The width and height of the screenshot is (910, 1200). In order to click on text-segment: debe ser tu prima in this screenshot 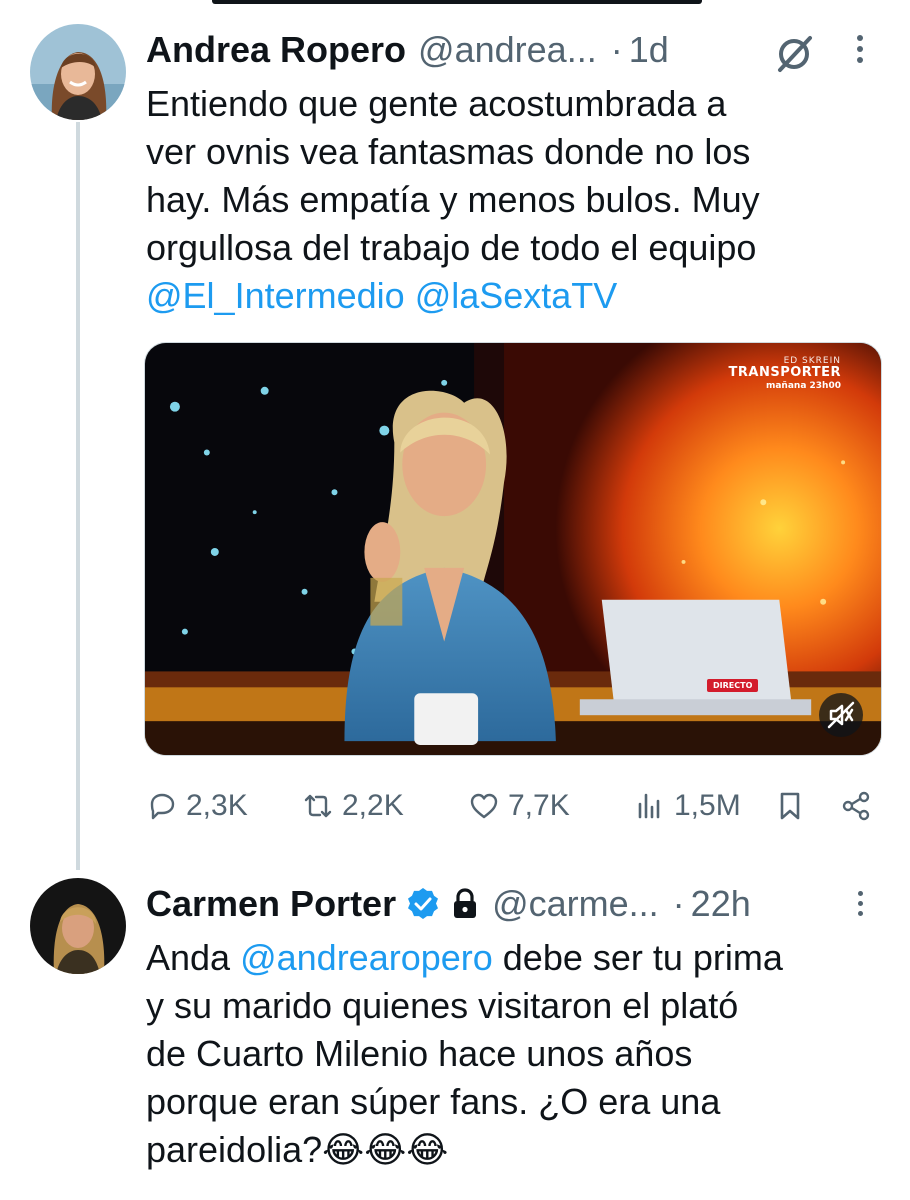, I will do `click(637, 957)`.